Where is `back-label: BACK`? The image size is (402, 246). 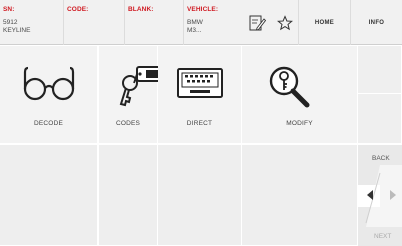
back-label: BACK is located at coordinates (381, 158).